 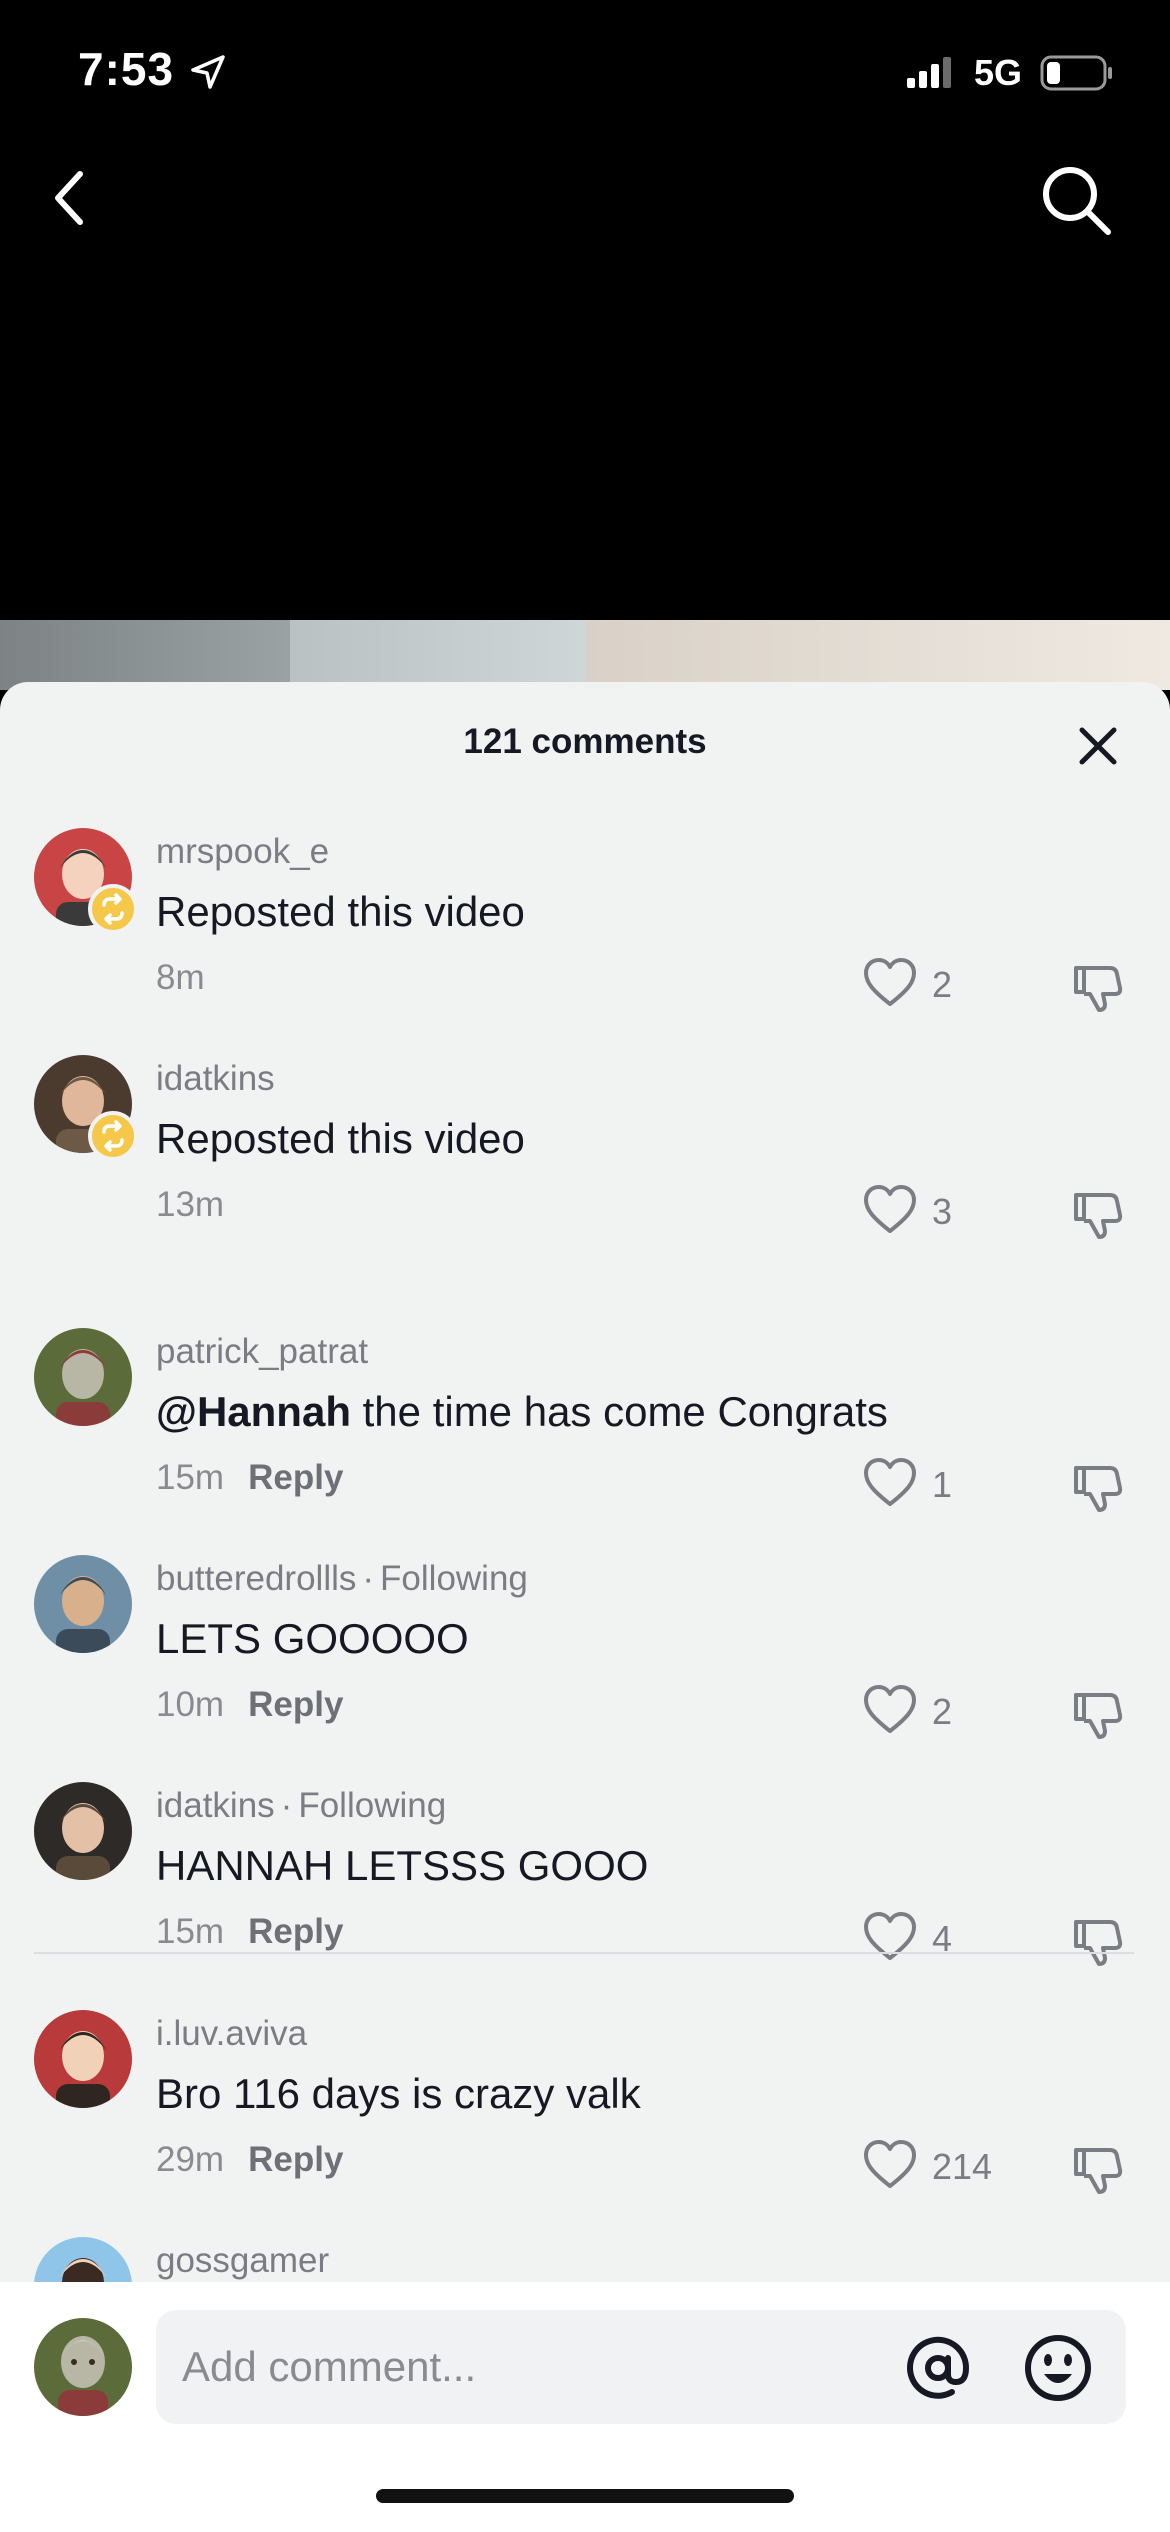 I want to click on divider, so click(x=584, y=1953).